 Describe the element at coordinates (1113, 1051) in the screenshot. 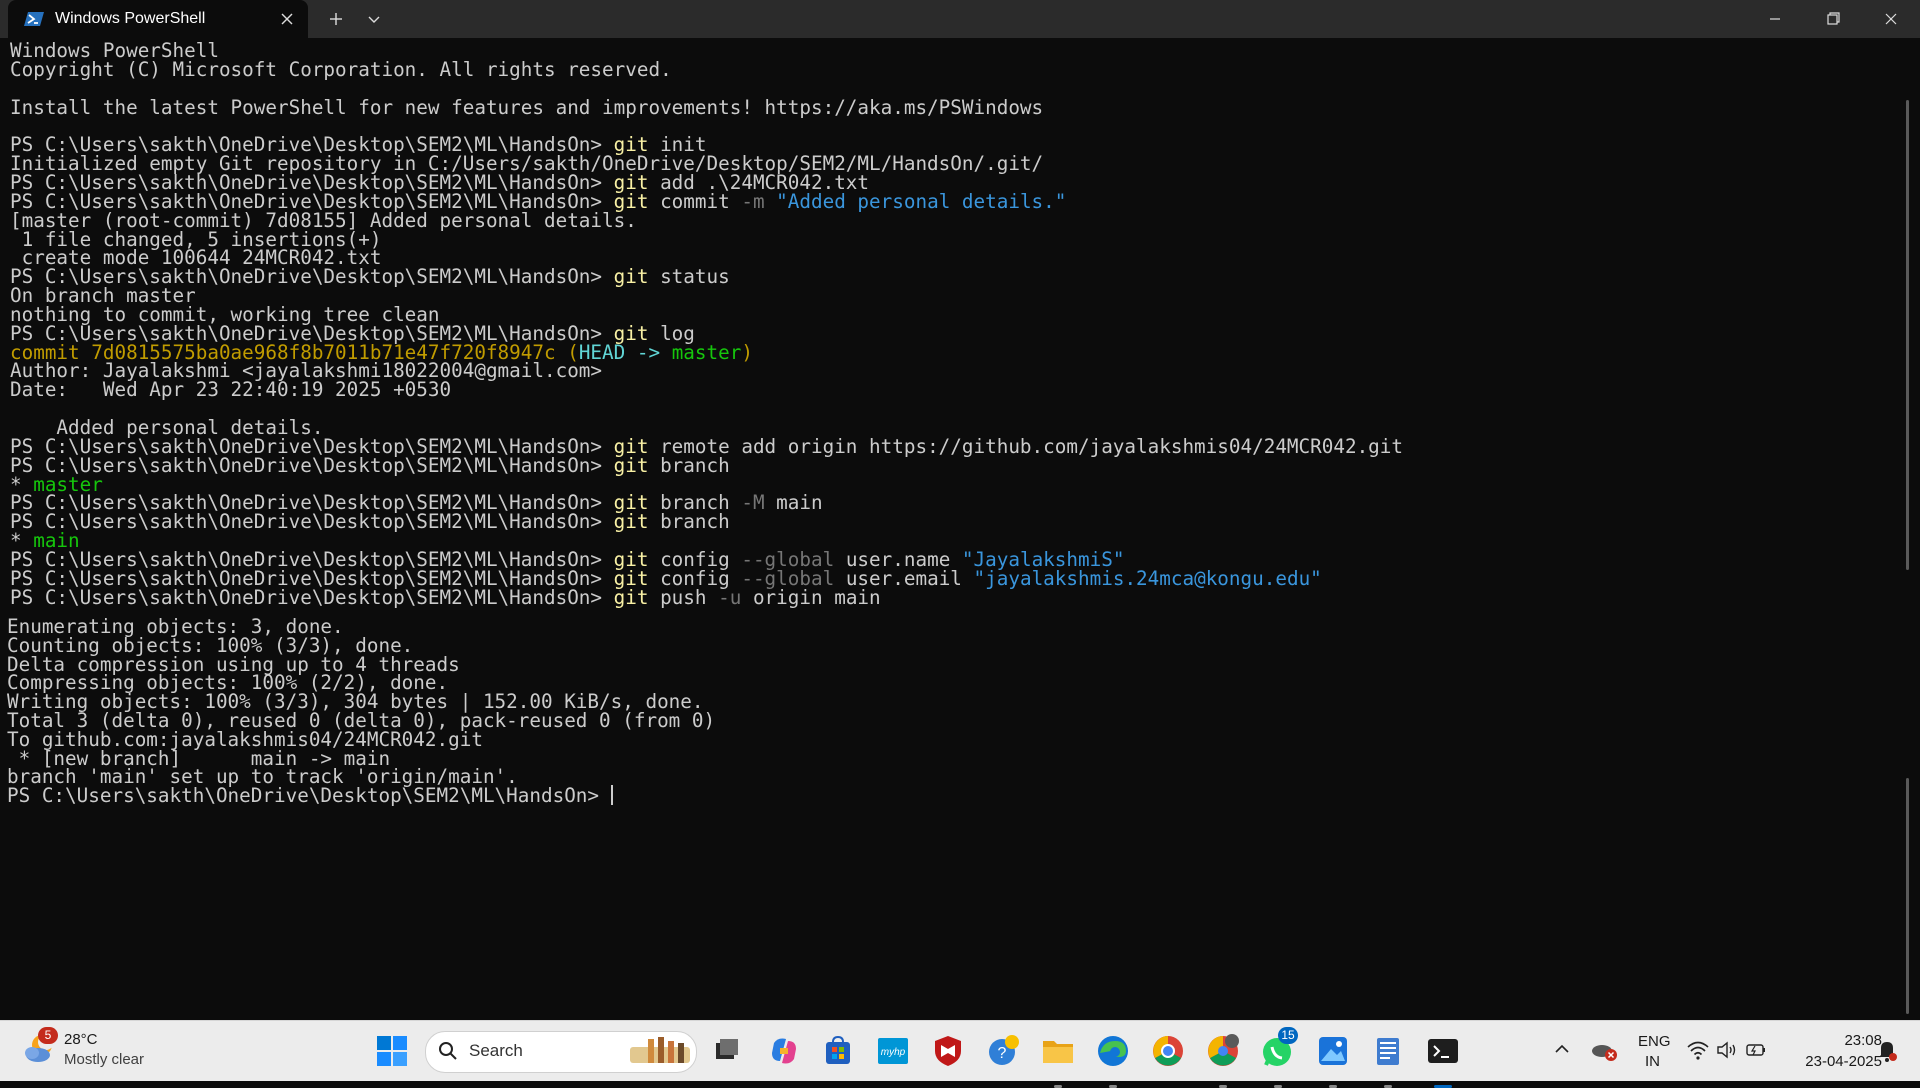

I see `edge-icon` at that location.